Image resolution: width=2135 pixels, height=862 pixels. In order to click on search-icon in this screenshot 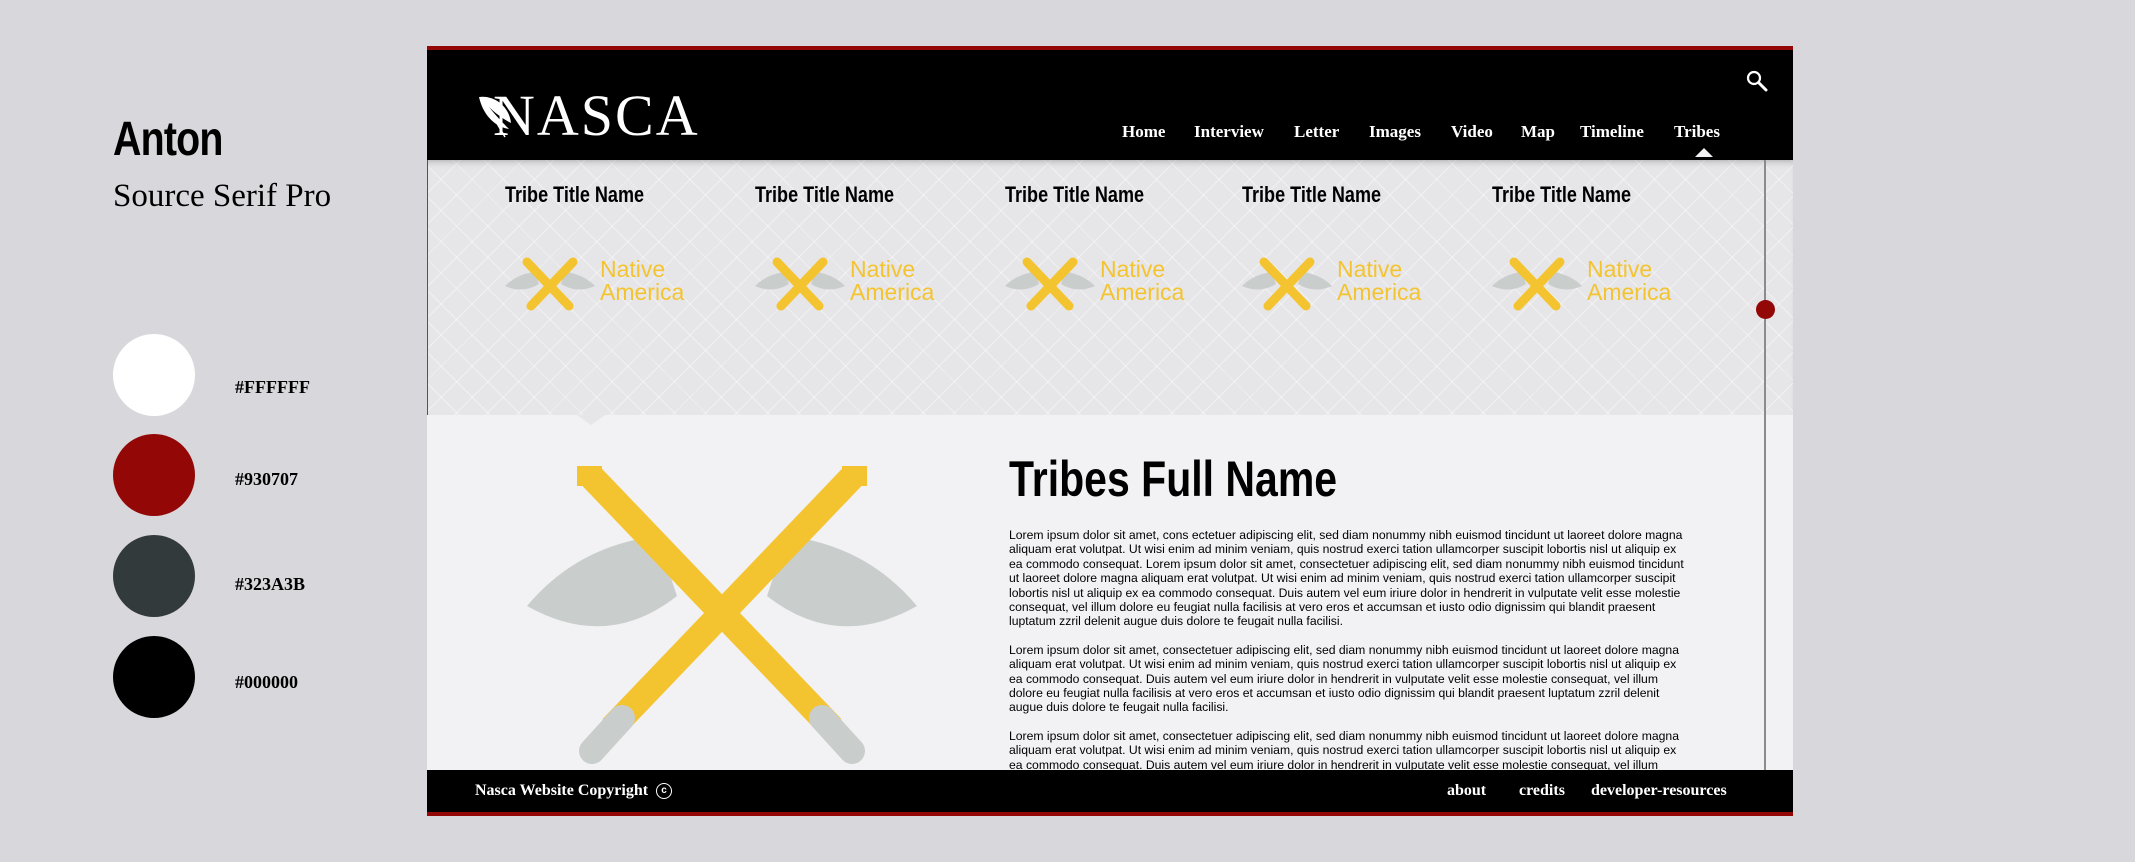, I will do `click(1757, 82)`.